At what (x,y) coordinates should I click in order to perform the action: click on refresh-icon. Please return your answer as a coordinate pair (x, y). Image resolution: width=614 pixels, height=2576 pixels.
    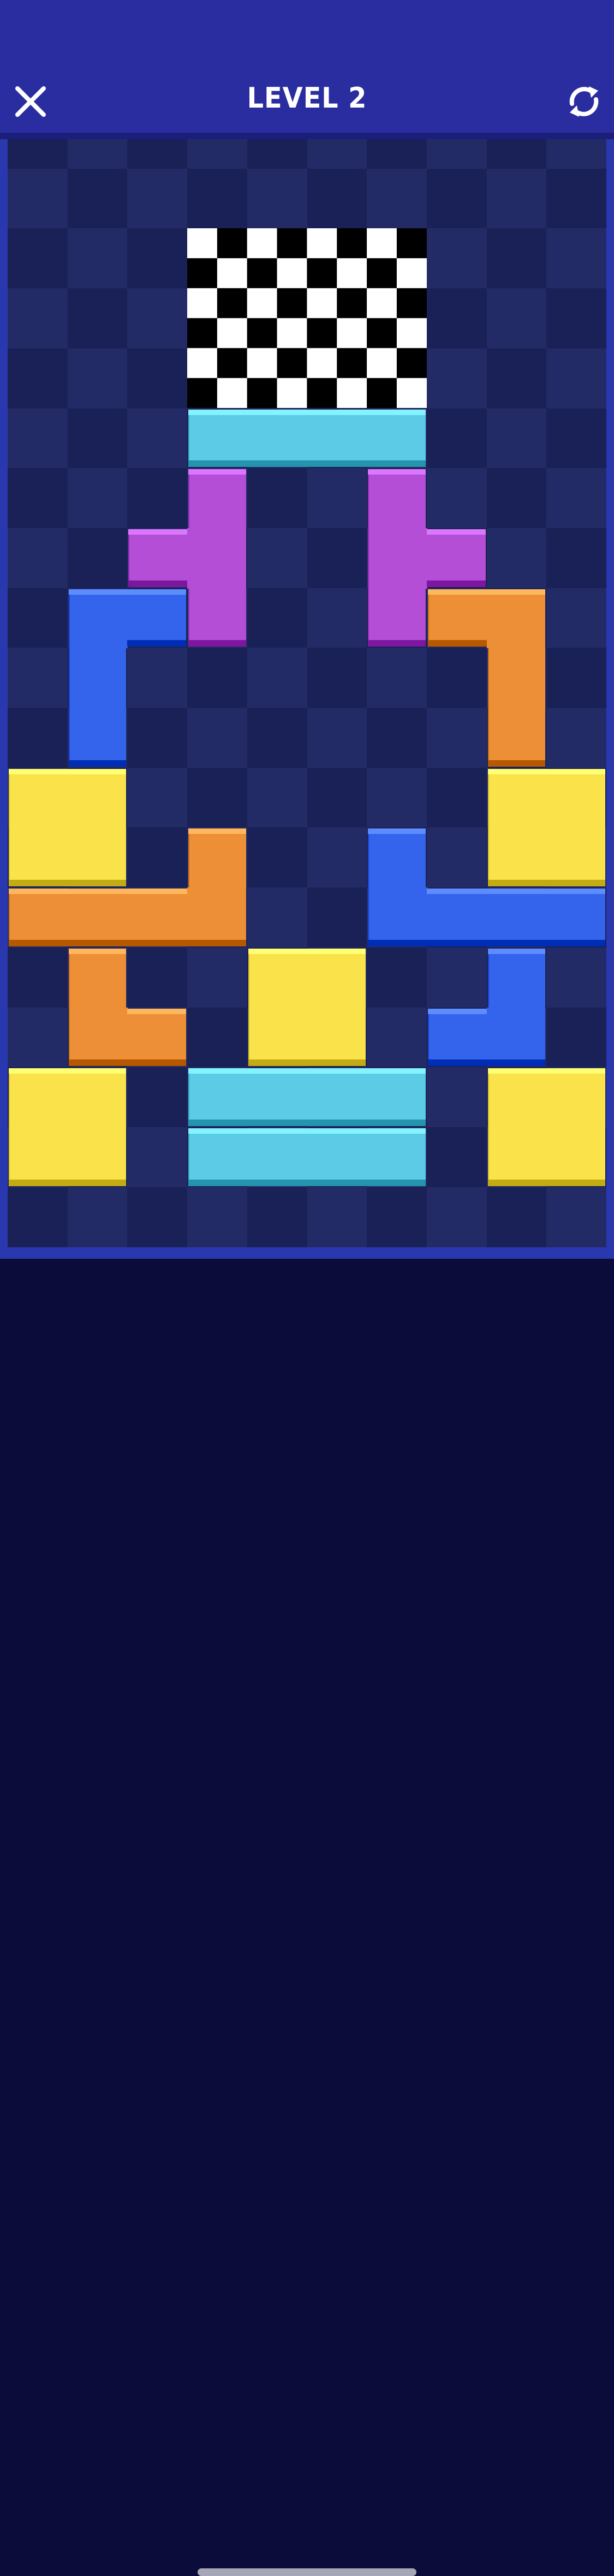
    Looking at the image, I should click on (584, 102).